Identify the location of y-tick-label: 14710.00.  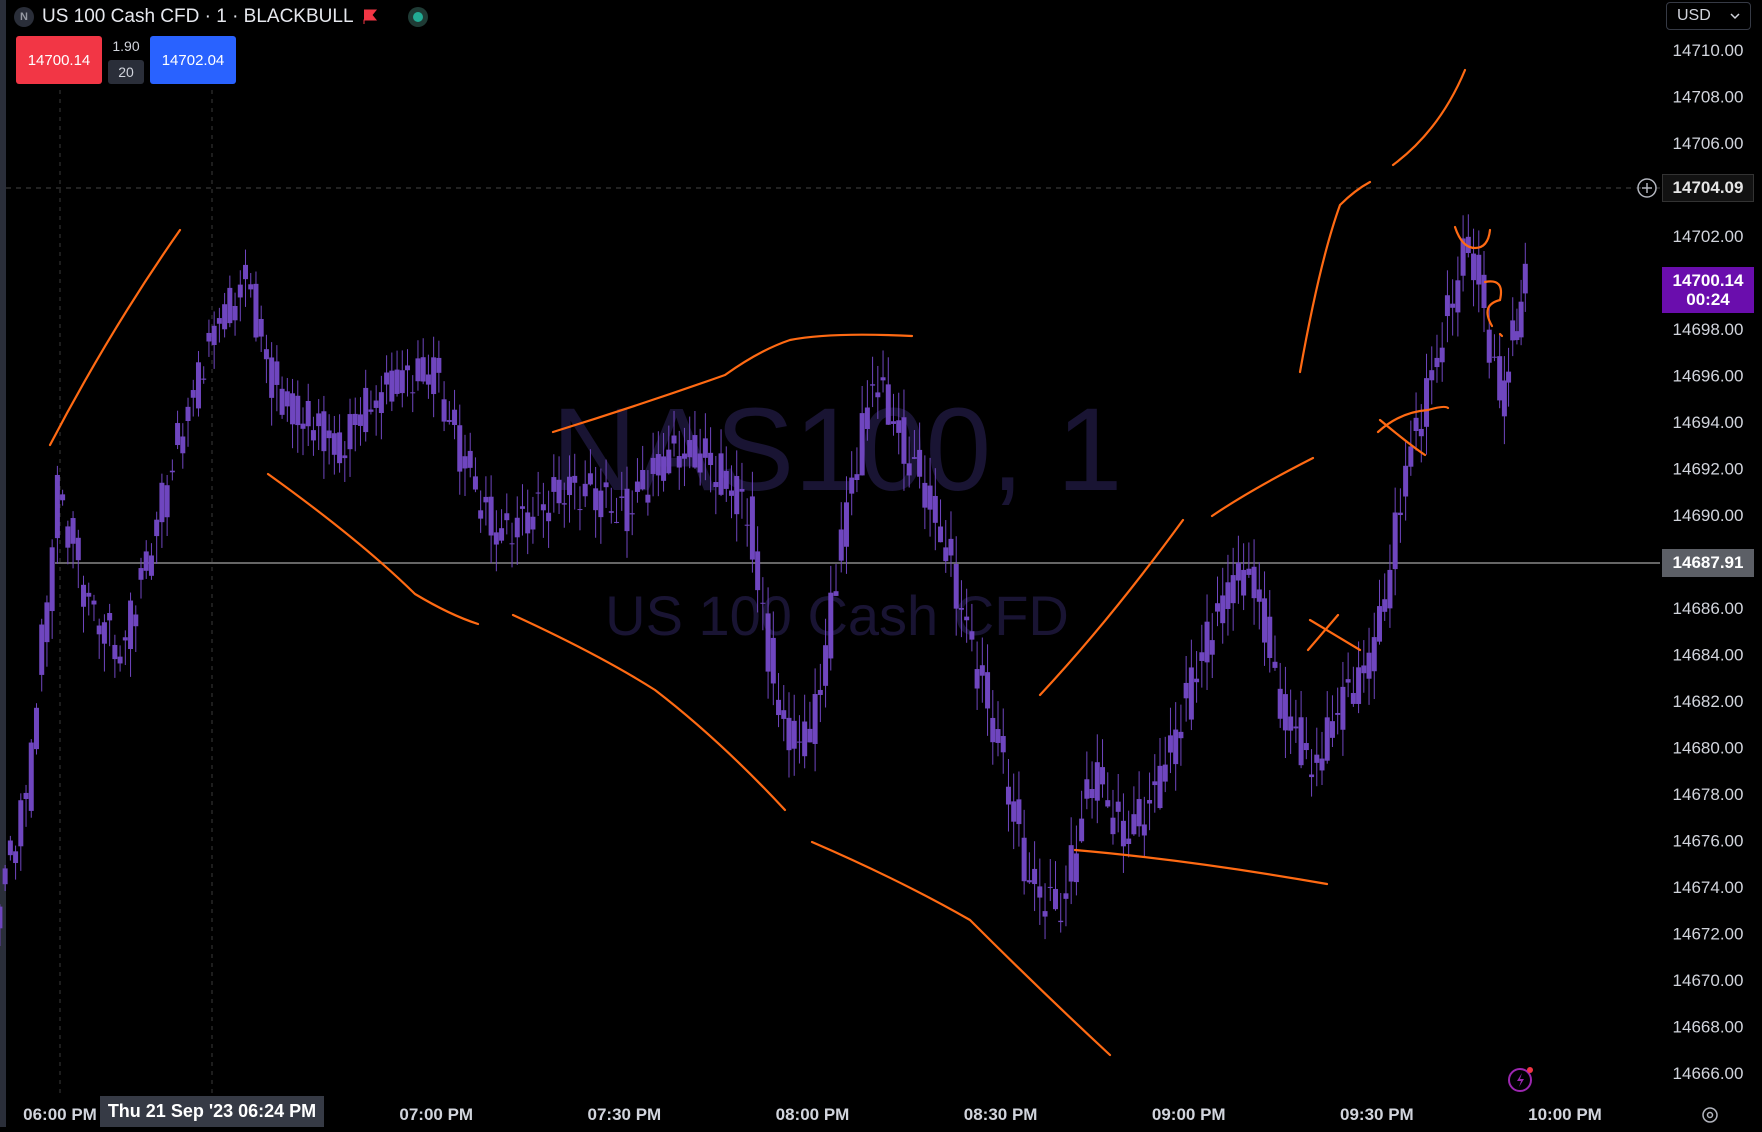
(1708, 50).